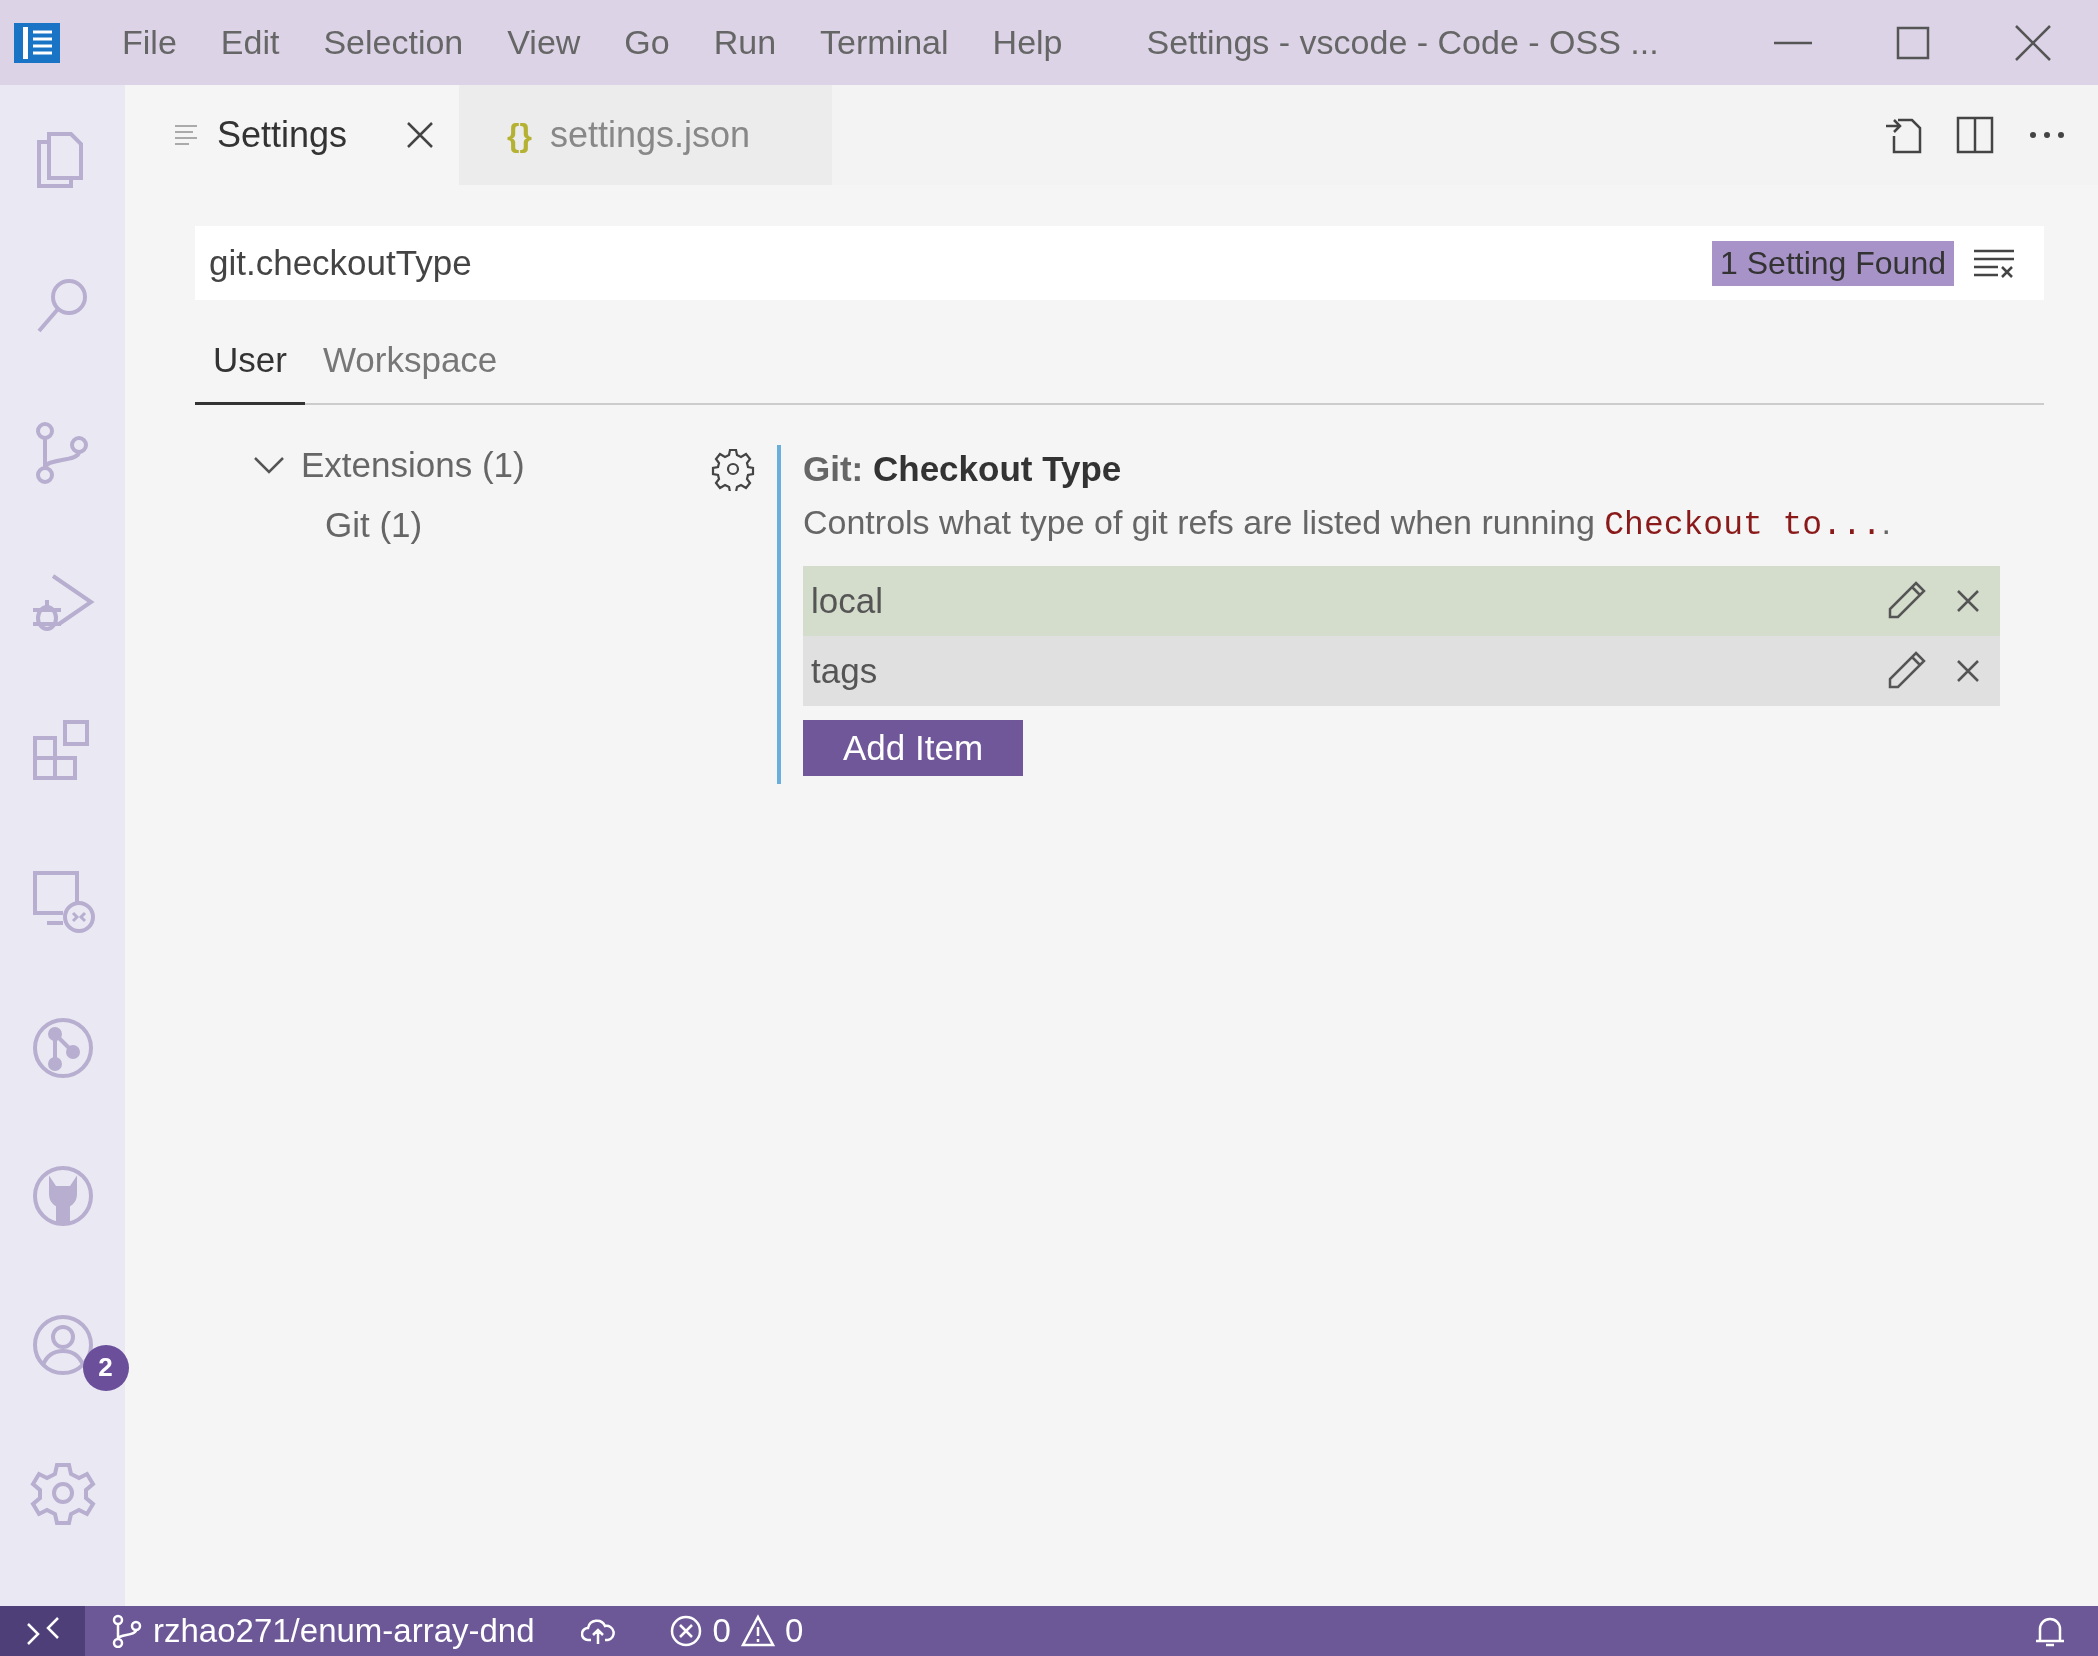 The image size is (2098, 1656). I want to click on menu-item: Edit, so click(250, 42).